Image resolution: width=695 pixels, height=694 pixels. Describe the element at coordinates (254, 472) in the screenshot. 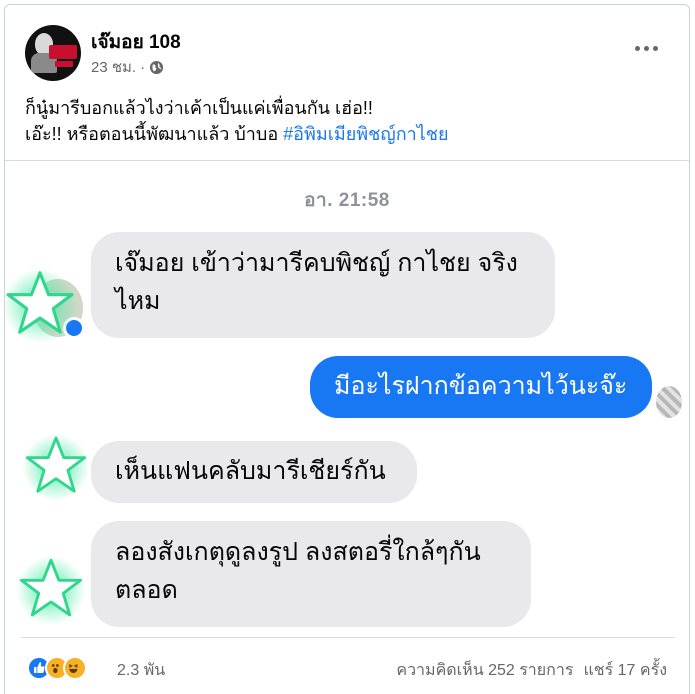

I see `incoming-message-bubble: เห็นแฟนคลับมารีเชียร์กัน` at that location.